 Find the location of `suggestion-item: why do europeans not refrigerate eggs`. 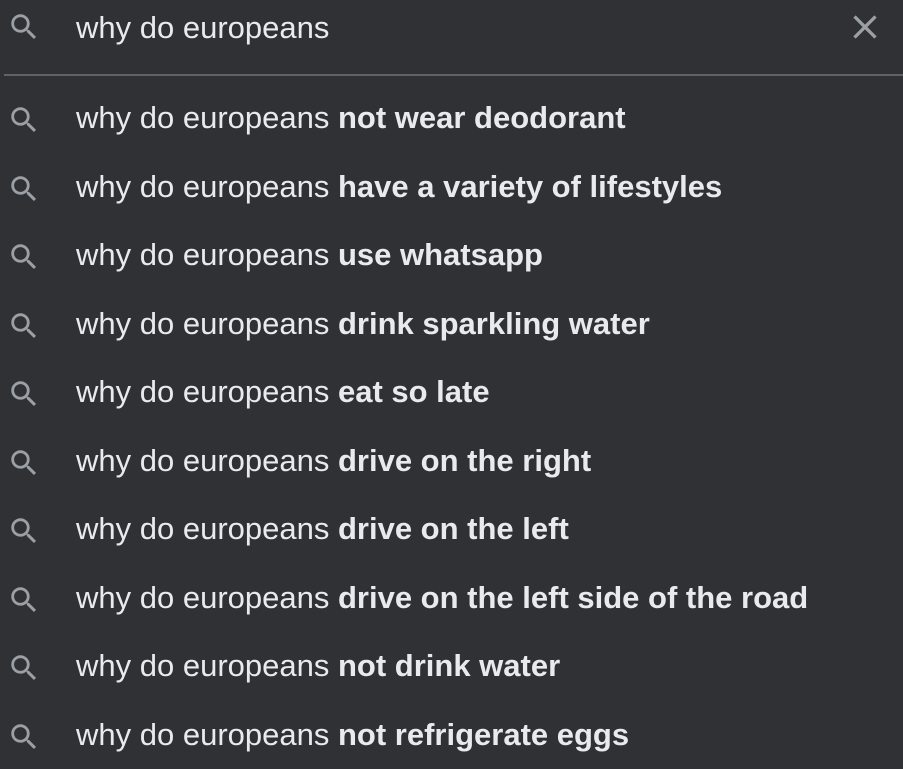

suggestion-item: why do europeans not refrigerate eggs is located at coordinates (451, 736).